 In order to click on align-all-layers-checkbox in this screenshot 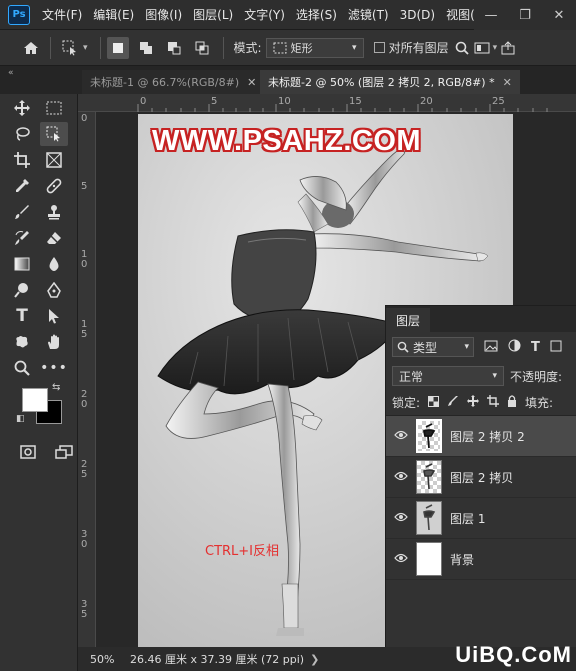, I will do `click(379, 47)`.